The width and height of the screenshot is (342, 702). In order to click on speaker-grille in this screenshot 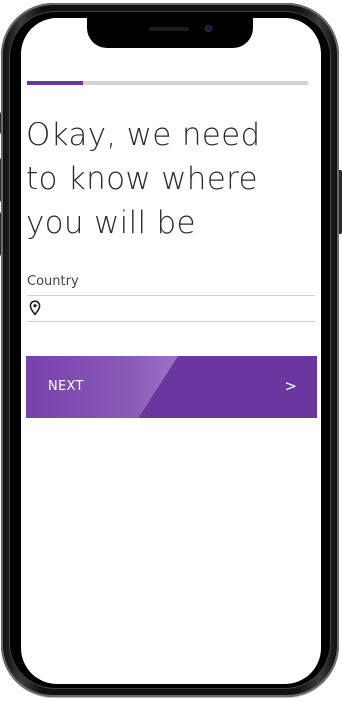, I will do `click(169, 29)`.